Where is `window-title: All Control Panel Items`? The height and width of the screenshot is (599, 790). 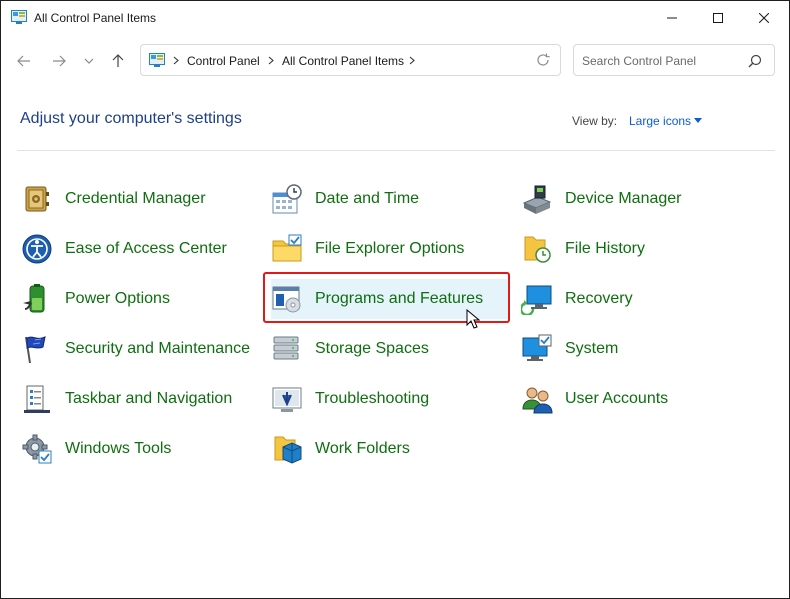
window-title: All Control Panel Items is located at coordinates (95, 18).